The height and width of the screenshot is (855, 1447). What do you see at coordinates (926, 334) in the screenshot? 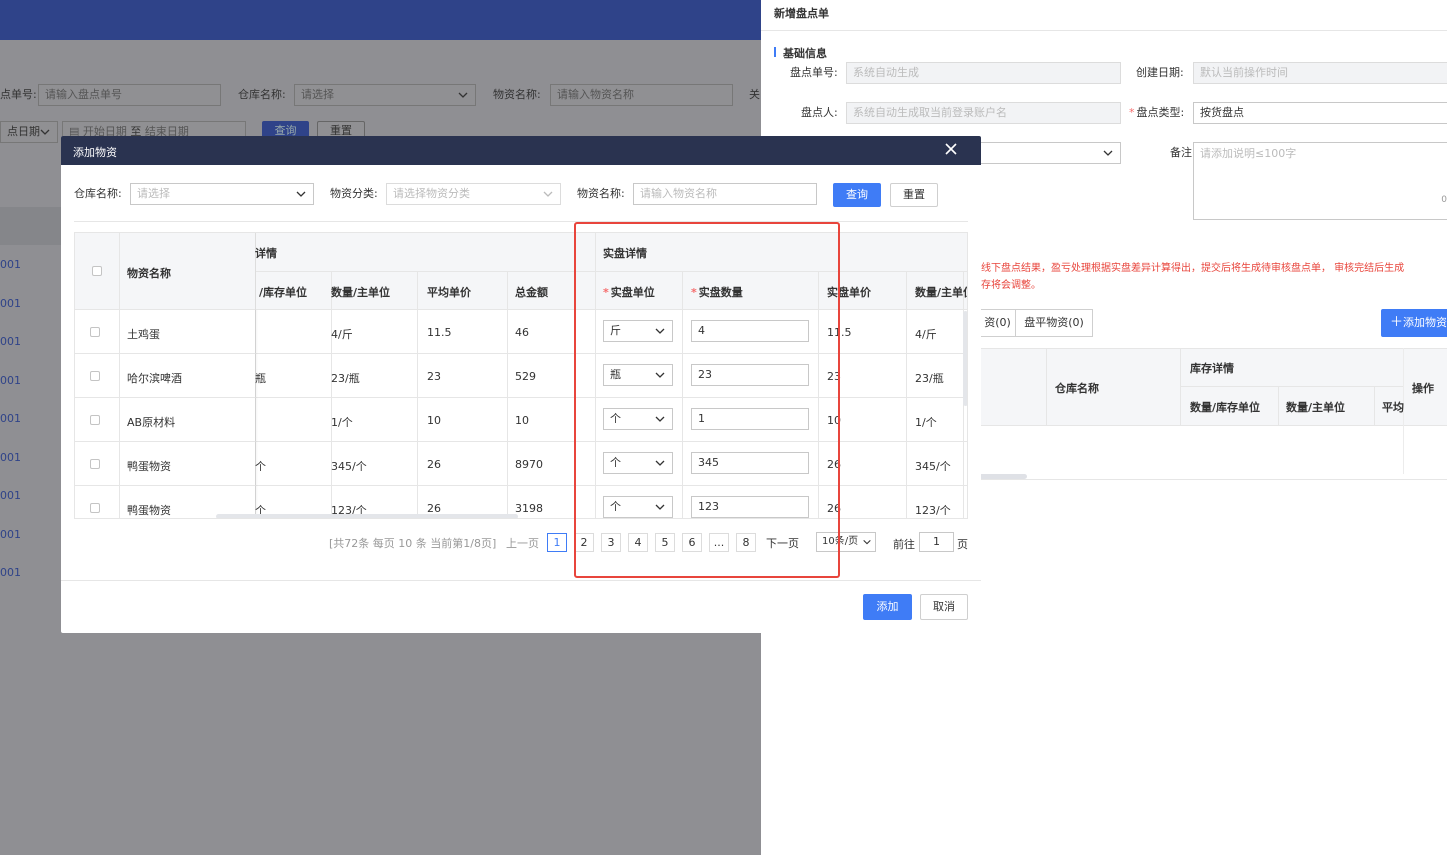
I see `cell-actual-main-unit: 4/斤` at bounding box center [926, 334].